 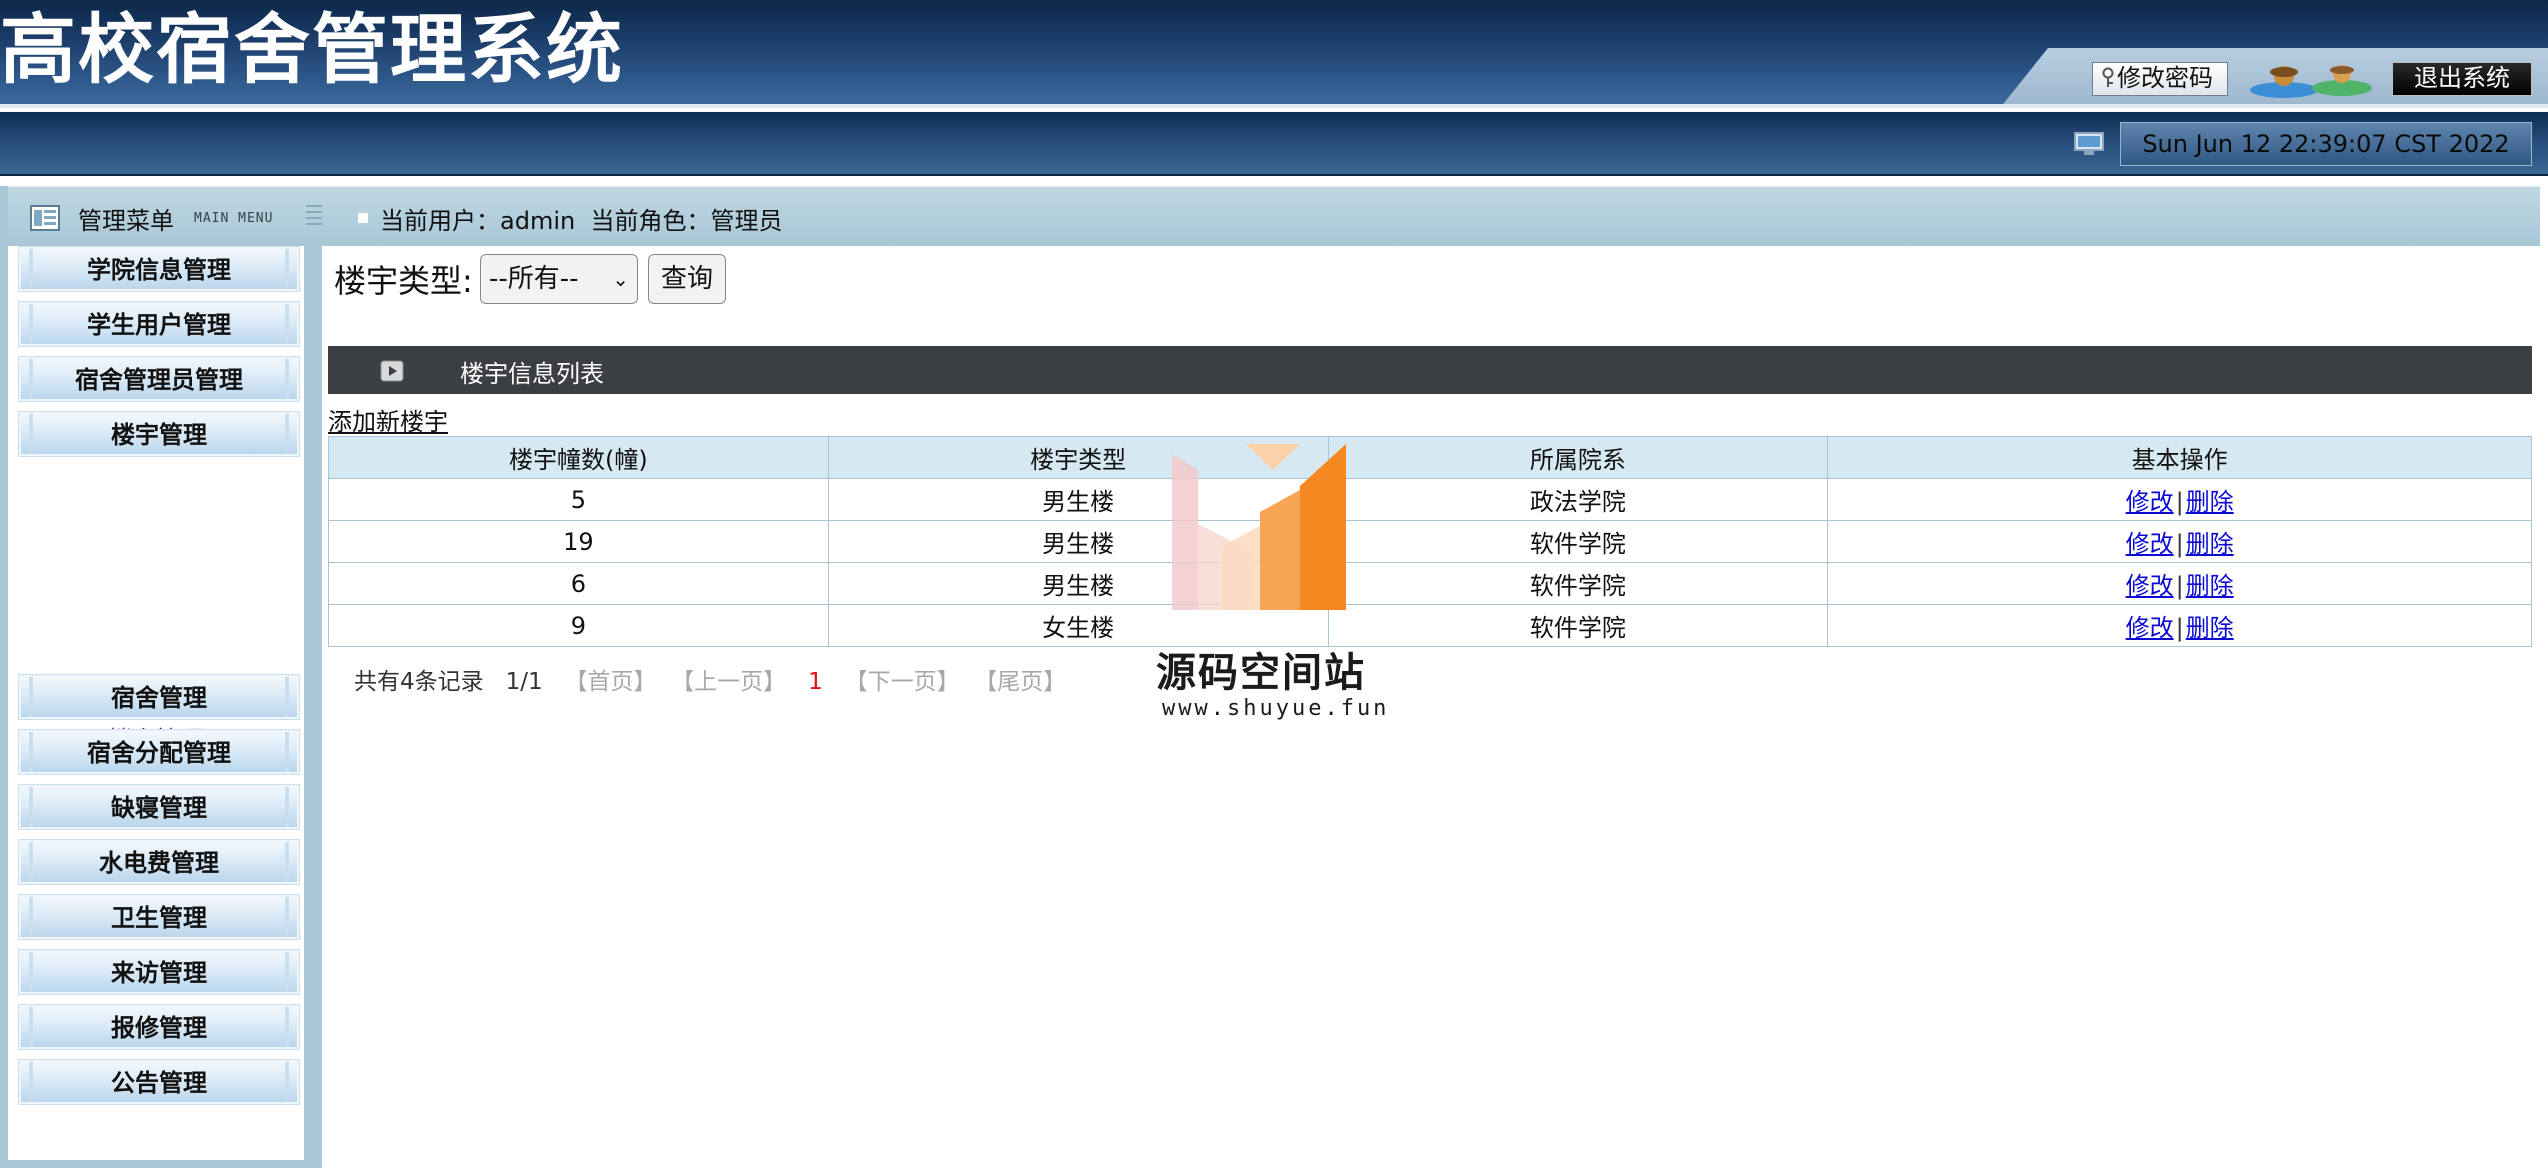 I want to click on table-row: 6 男生楼 软件学院 修改|删除, so click(x=1430, y=583).